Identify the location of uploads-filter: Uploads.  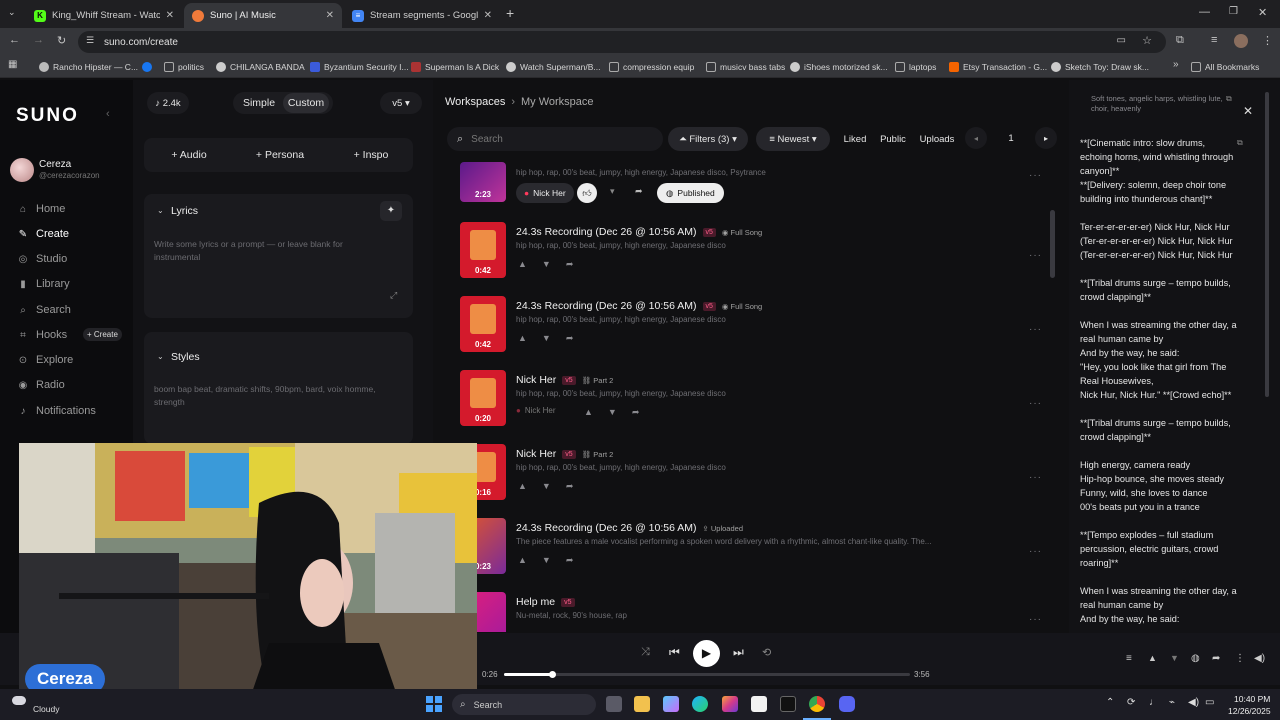
(937, 139).